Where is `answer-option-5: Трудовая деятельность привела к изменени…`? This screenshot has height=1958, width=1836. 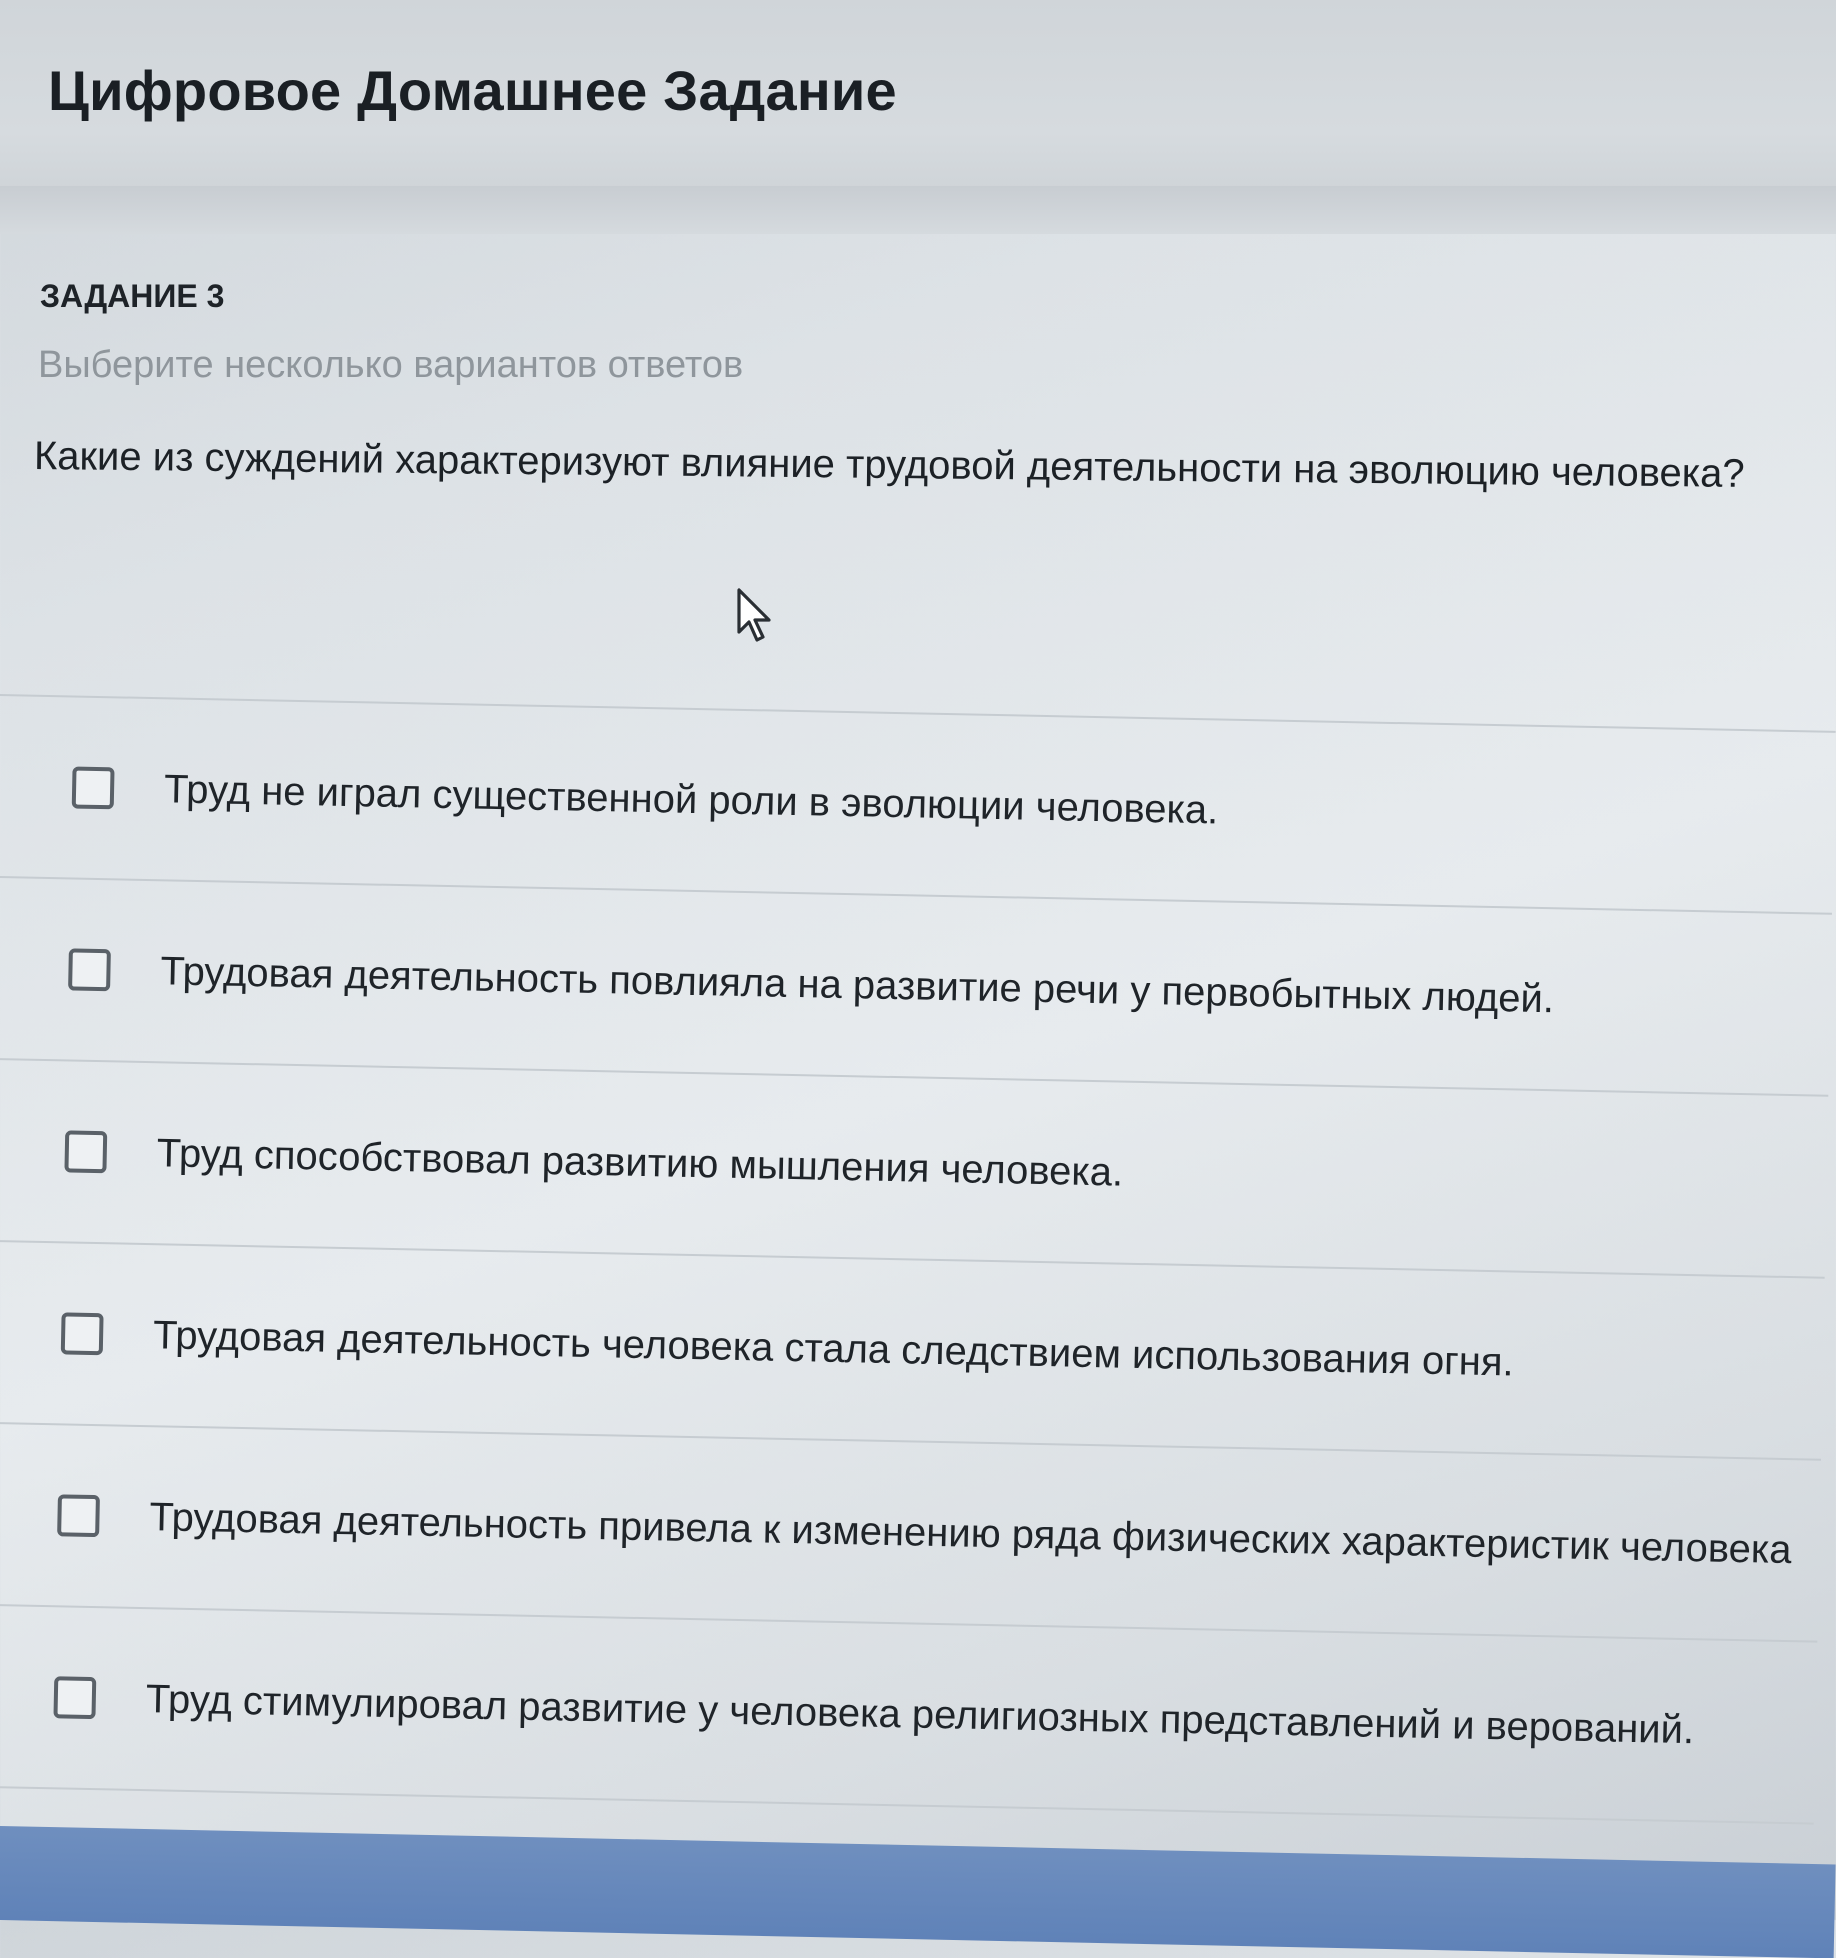
answer-option-5: Трудовая деятельность привела к изменени… is located at coordinates (911, 1531).